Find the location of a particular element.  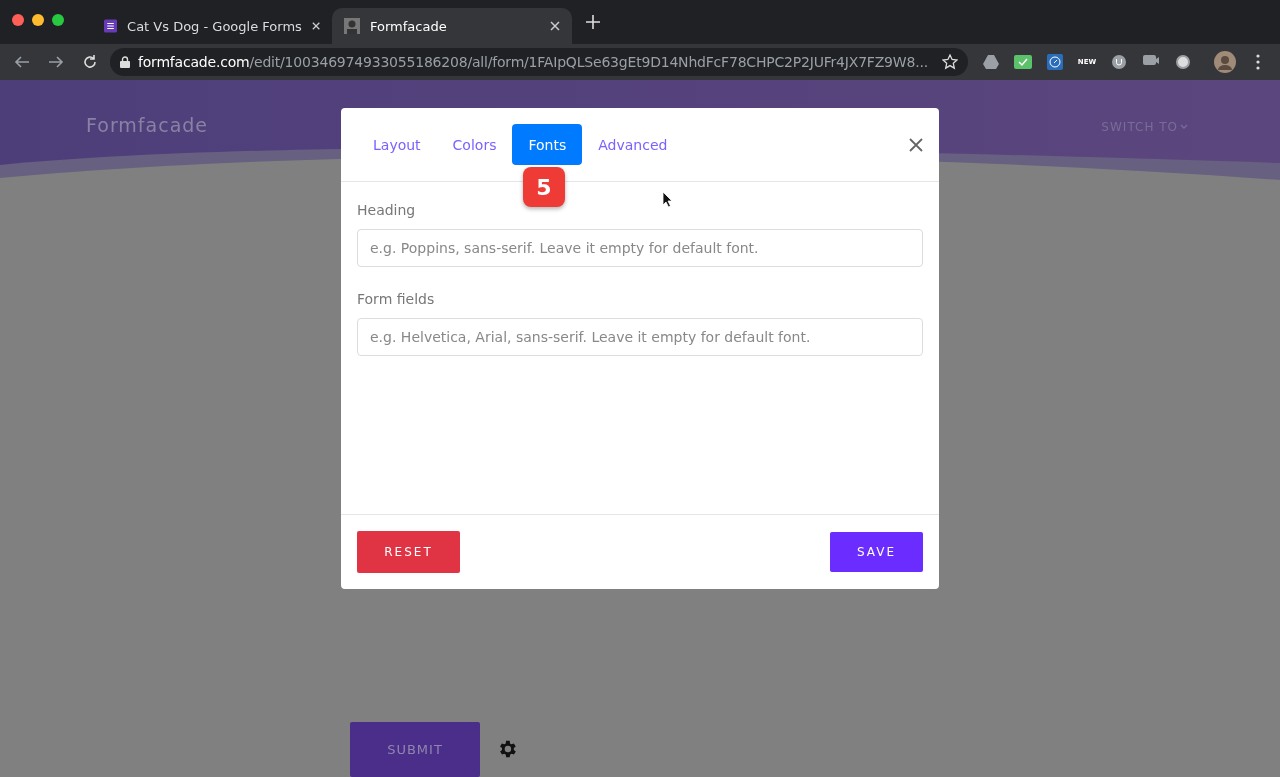

star-icon is located at coordinates (950, 62).